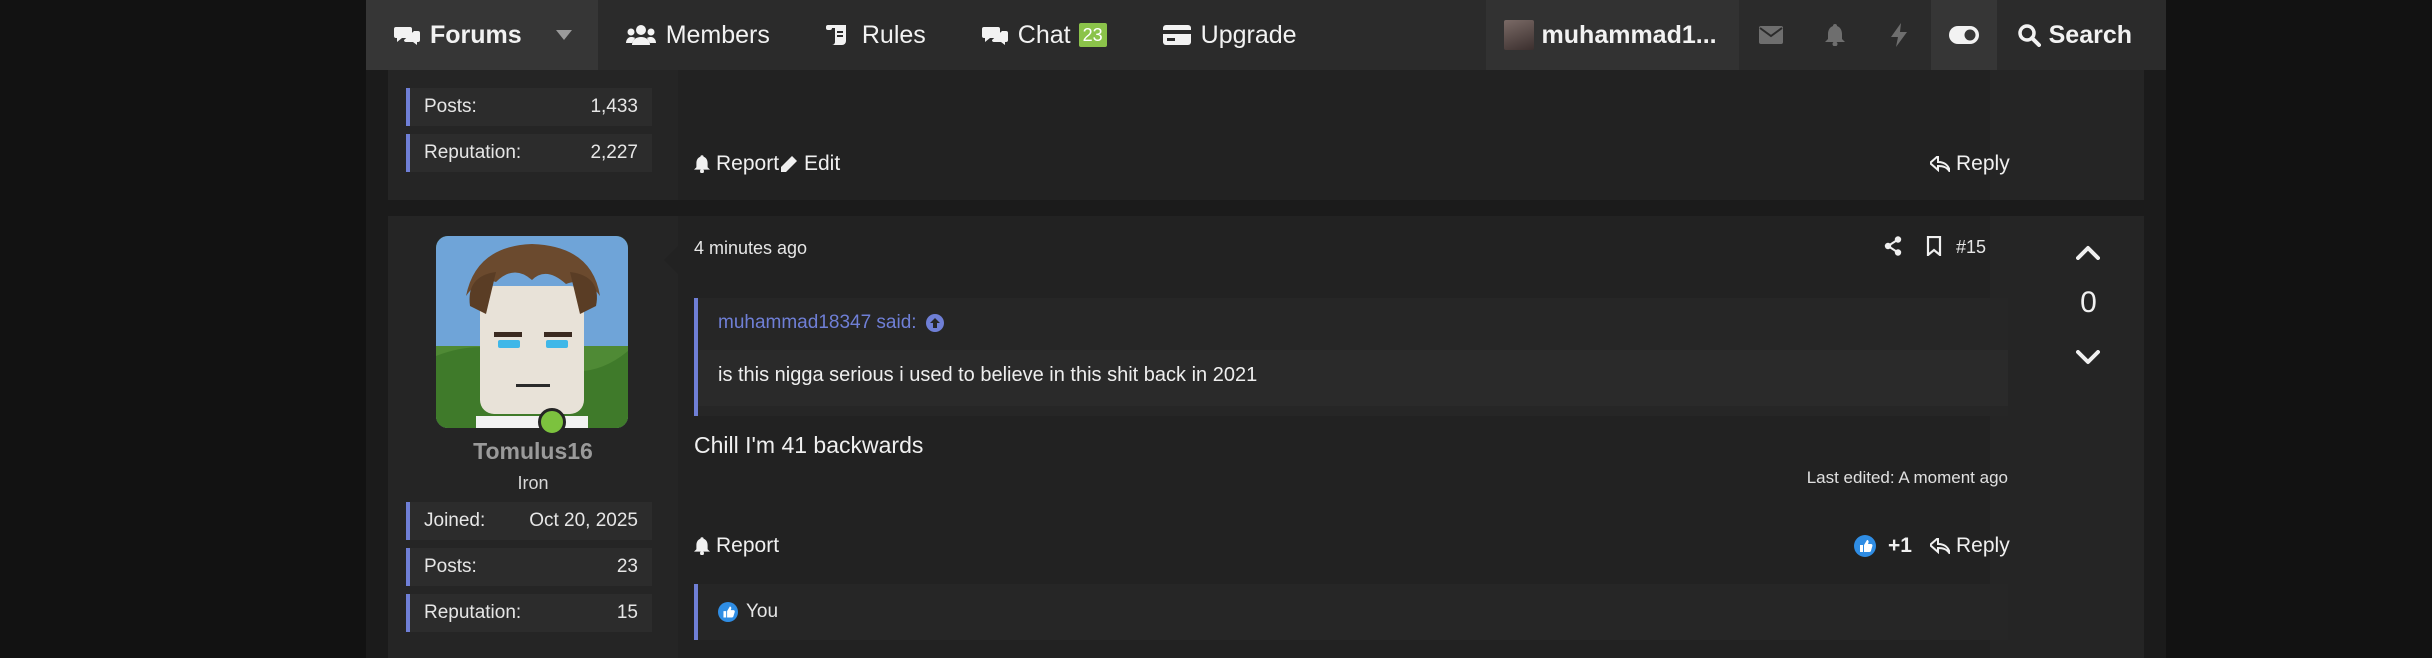  I want to click on share-icon, so click(1893, 246).